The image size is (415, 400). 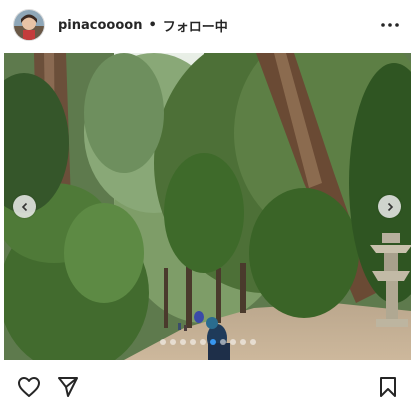 What do you see at coordinates (24, 206) in the screenshot?
I see `chevron-left-icon` at bounding box center [24, 206].